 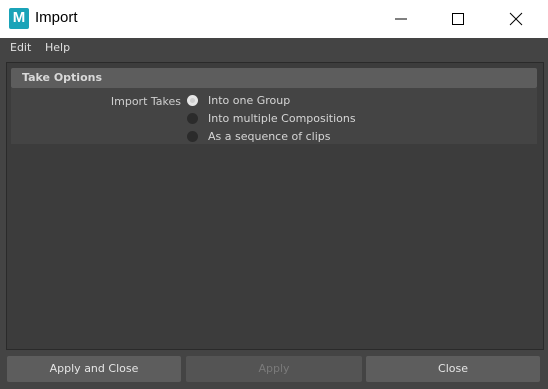 I want to click on minimize-icon, so click(x=401, y=19).